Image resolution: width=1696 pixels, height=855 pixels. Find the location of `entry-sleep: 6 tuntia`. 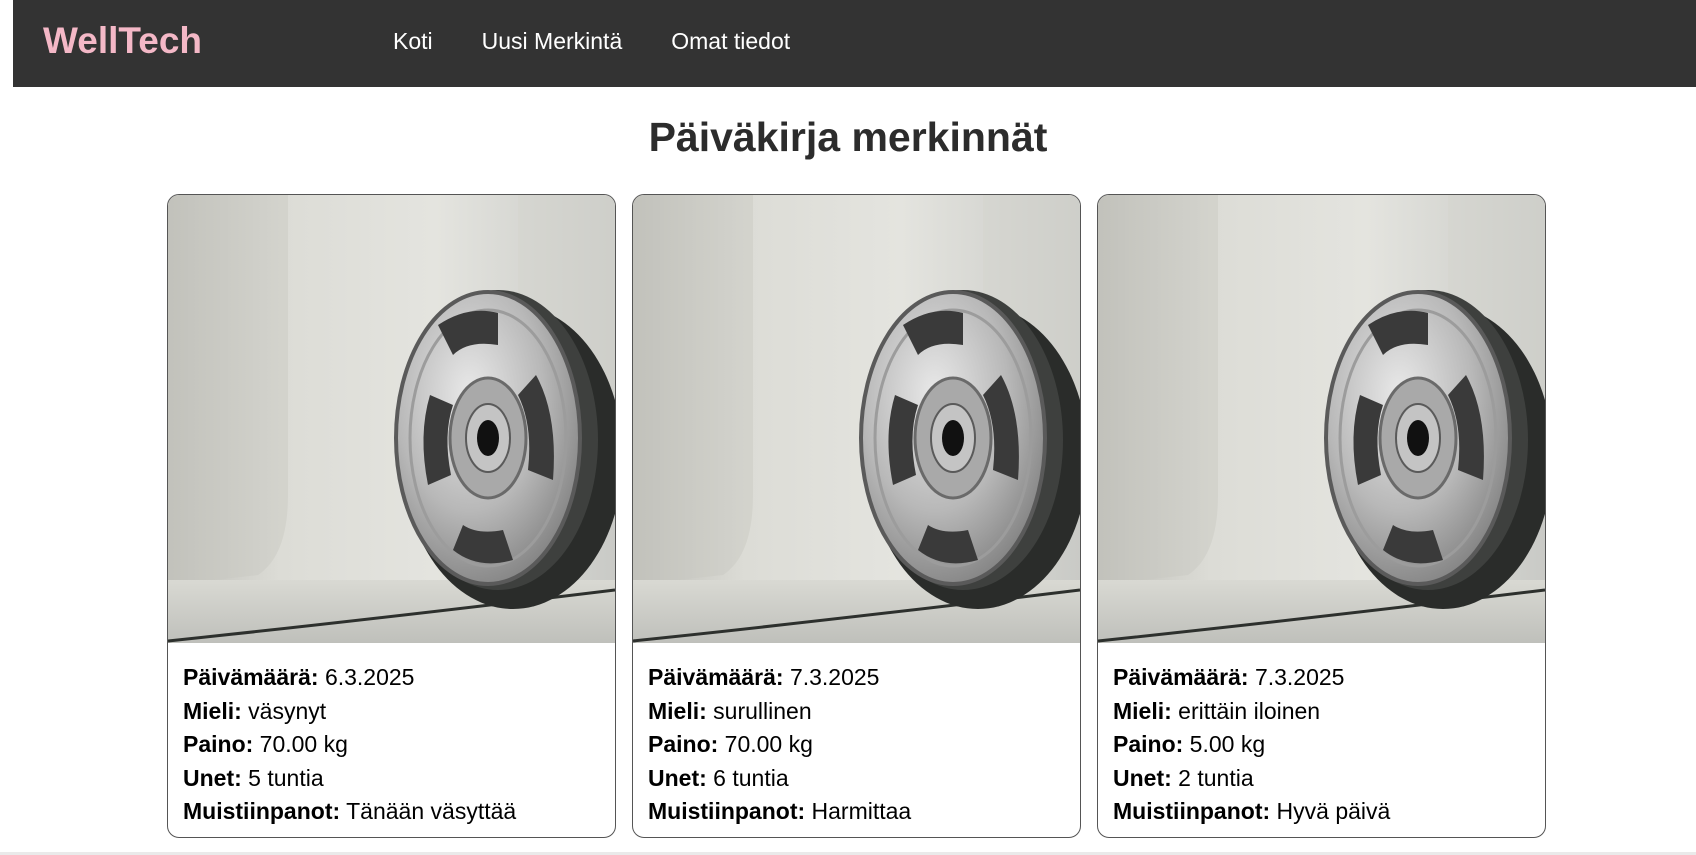

entry-sleep: 6 tuntia is located at coordinates (751, 777).